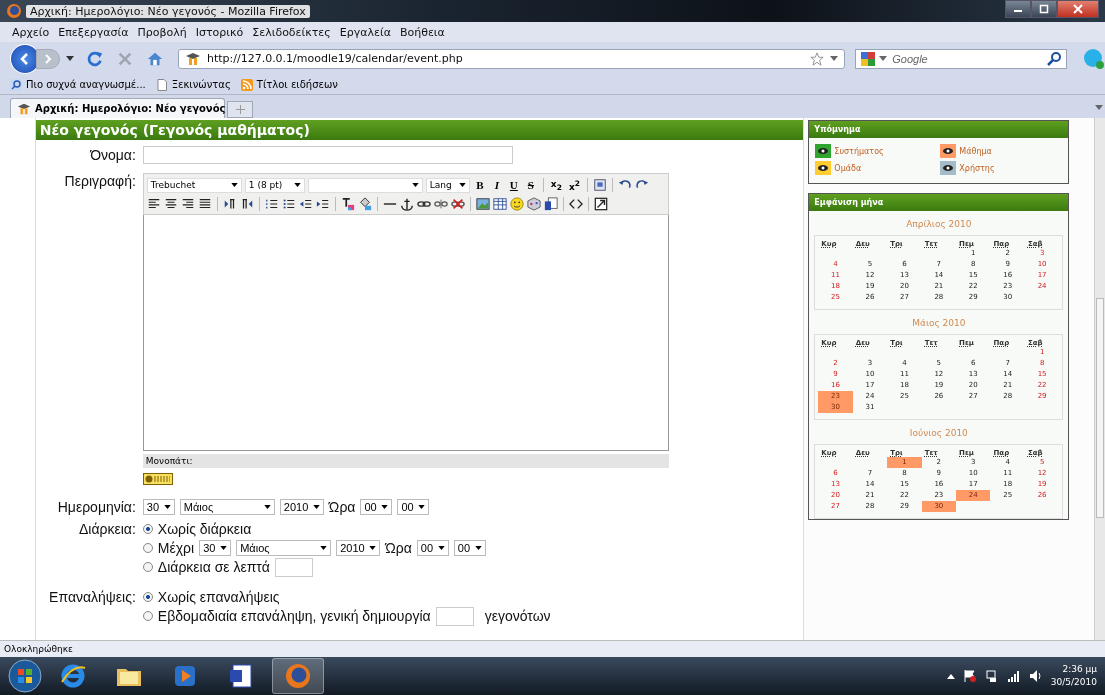  Describe the element at coordinates (1054, 58) in the screenshot. I see `search-icon` at that location.